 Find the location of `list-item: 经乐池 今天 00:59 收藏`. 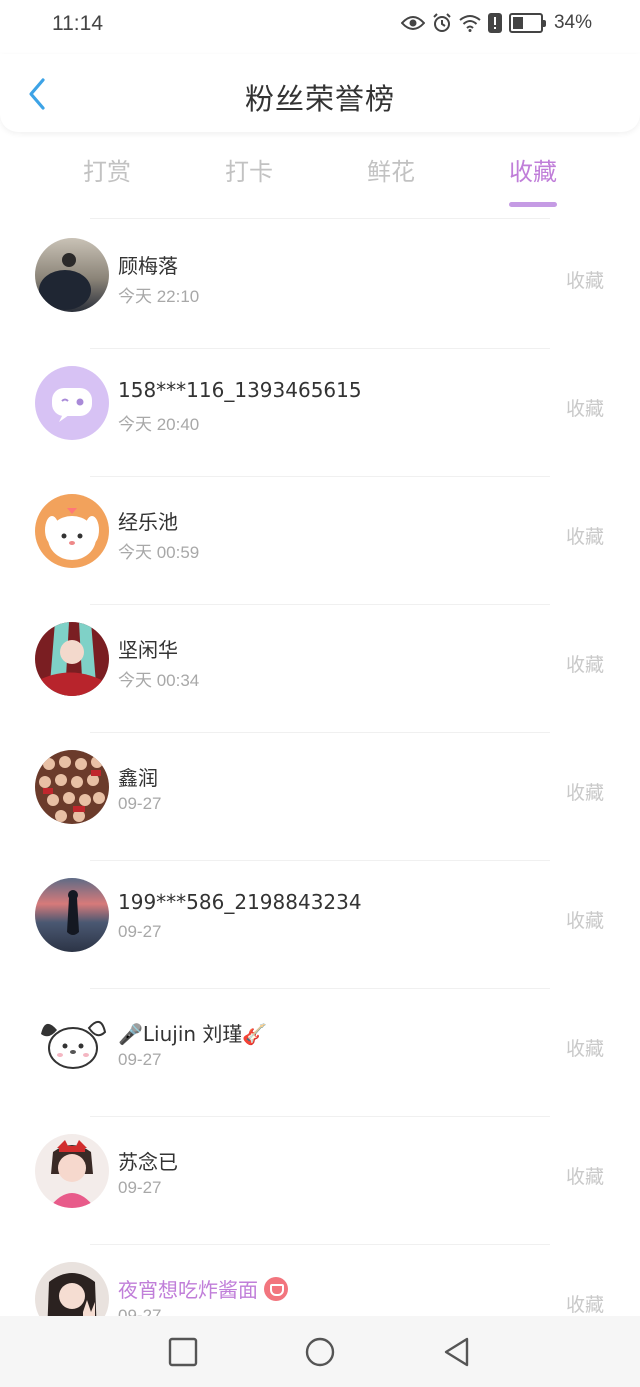

list-item: 经乐池 今天 00:59 收藏 is located at coordinates (320, 540).